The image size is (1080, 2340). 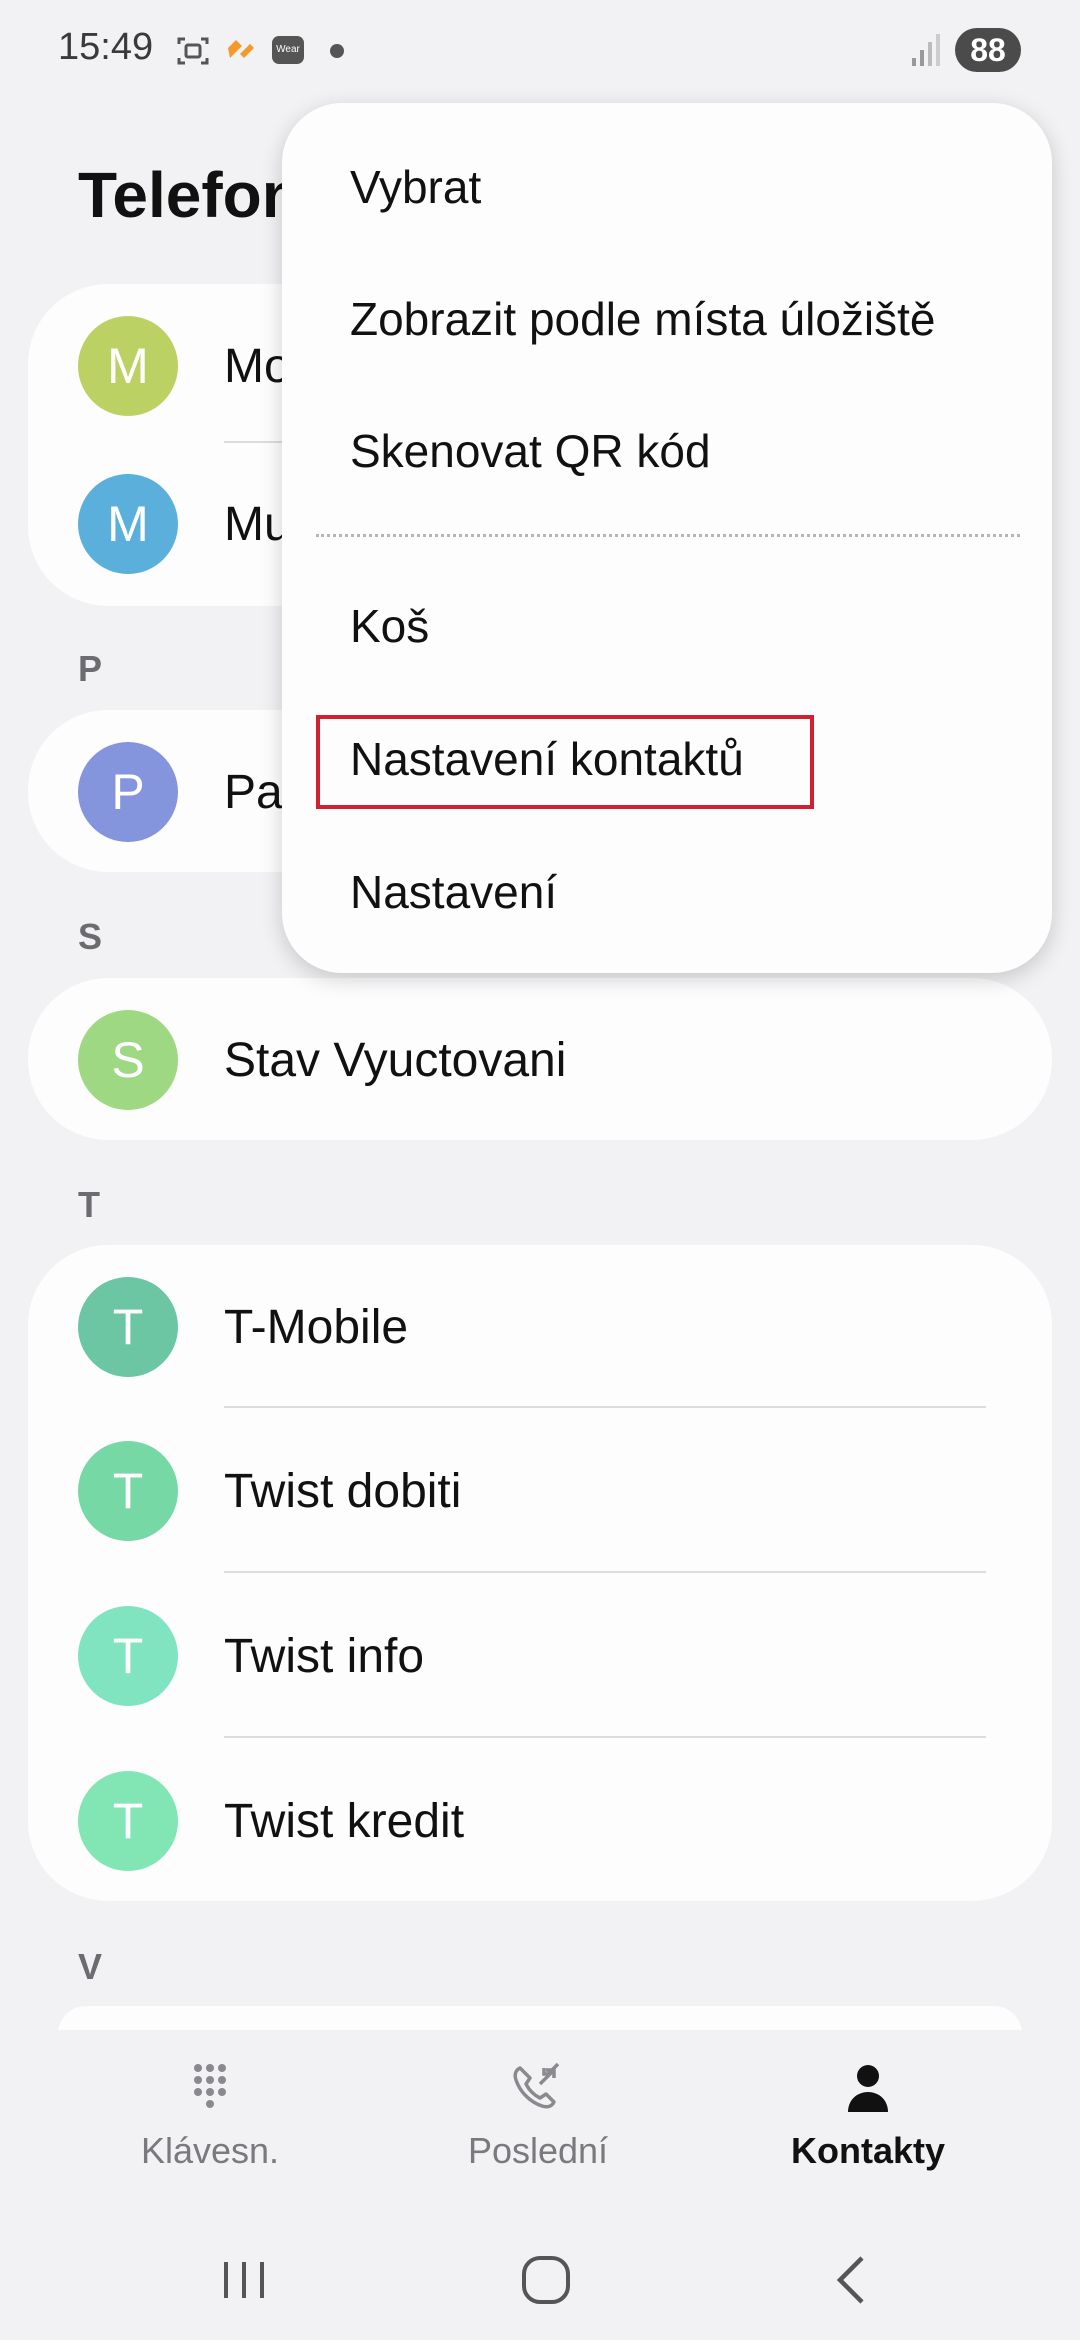 I want to click on avatar: S, so click(x=128, y=1060).